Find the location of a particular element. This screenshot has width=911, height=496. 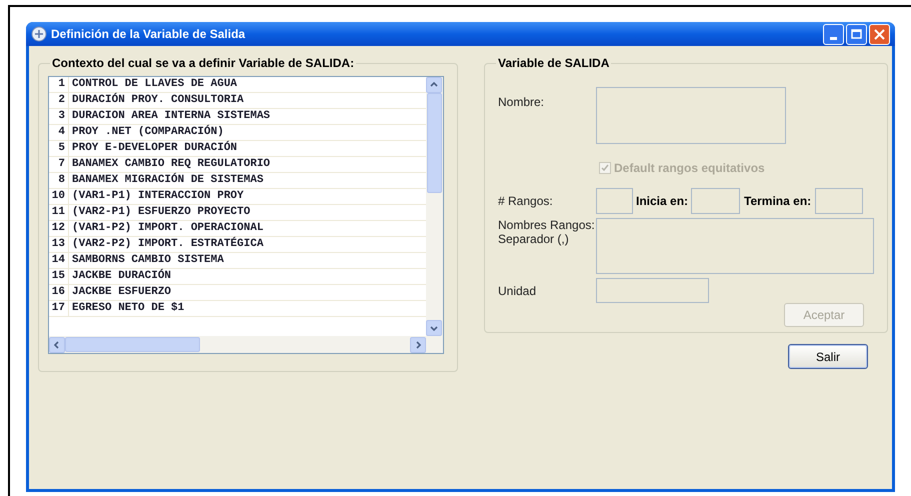

list-item: 17 EGRESO NETO DE $1 is located at coordinates (237, 309).